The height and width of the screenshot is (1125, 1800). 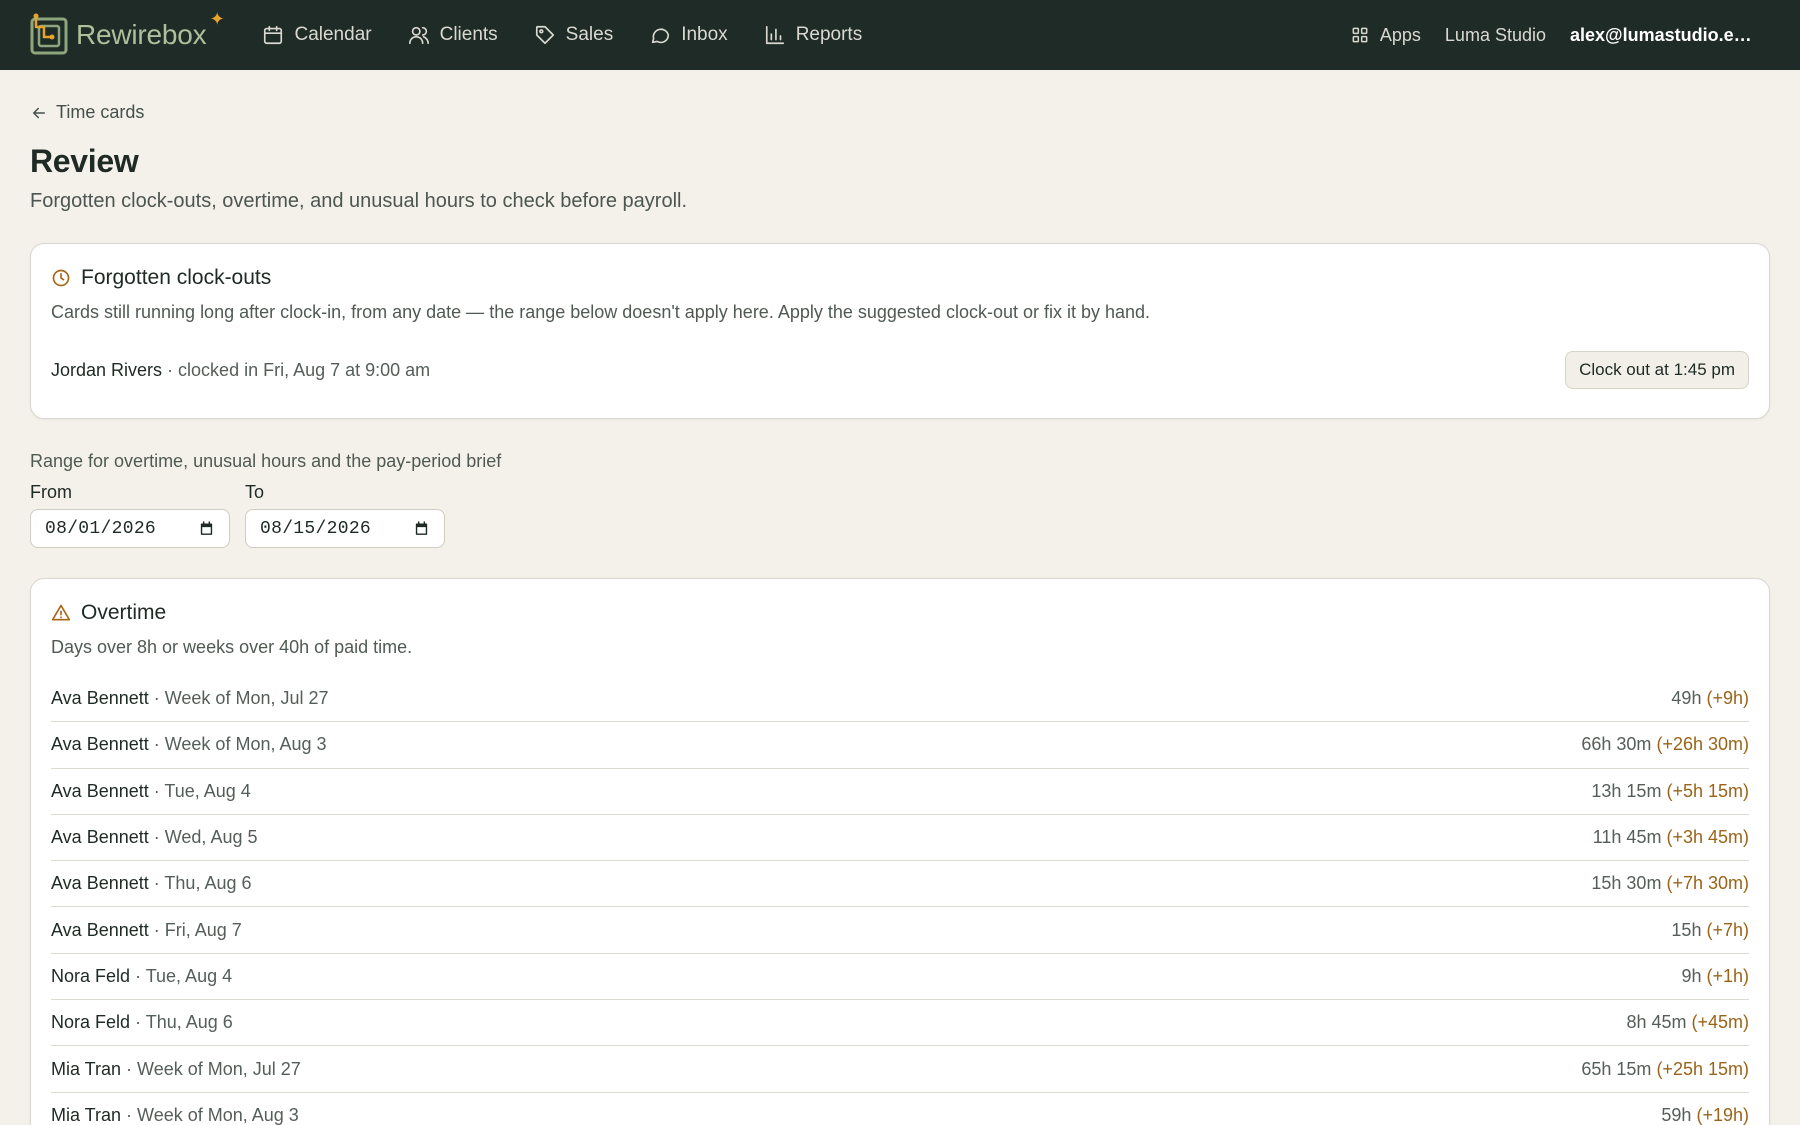 I want to click on page-title: Review, so click(x=84, y=161).